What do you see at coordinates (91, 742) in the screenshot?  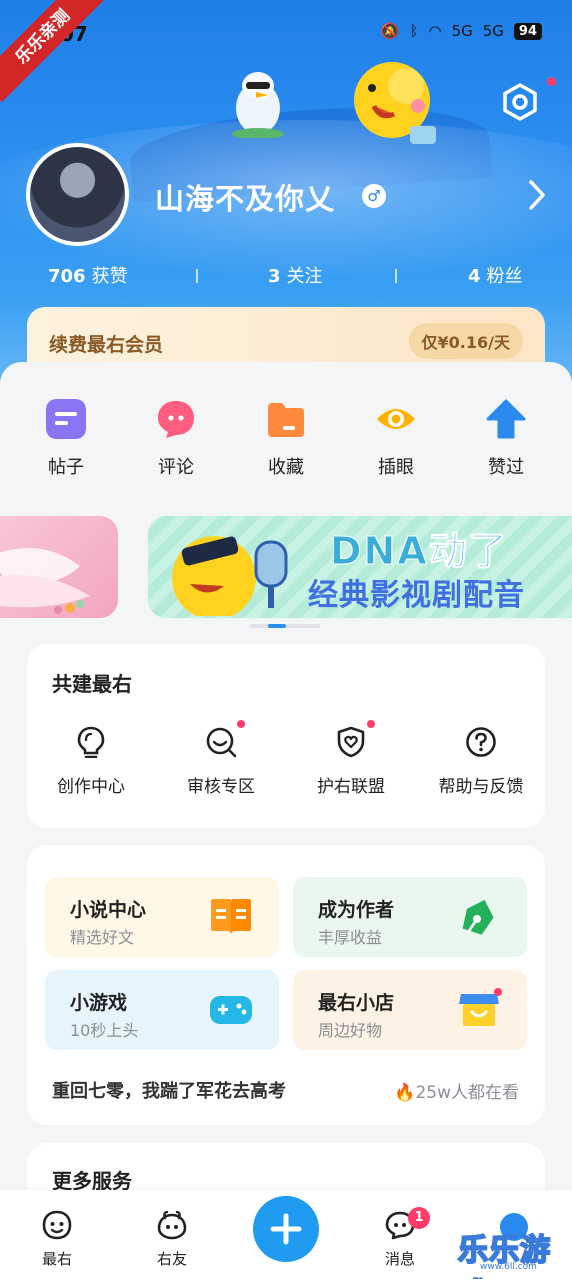 I see `lightbulb-icon` at bounding box center [91, 742].